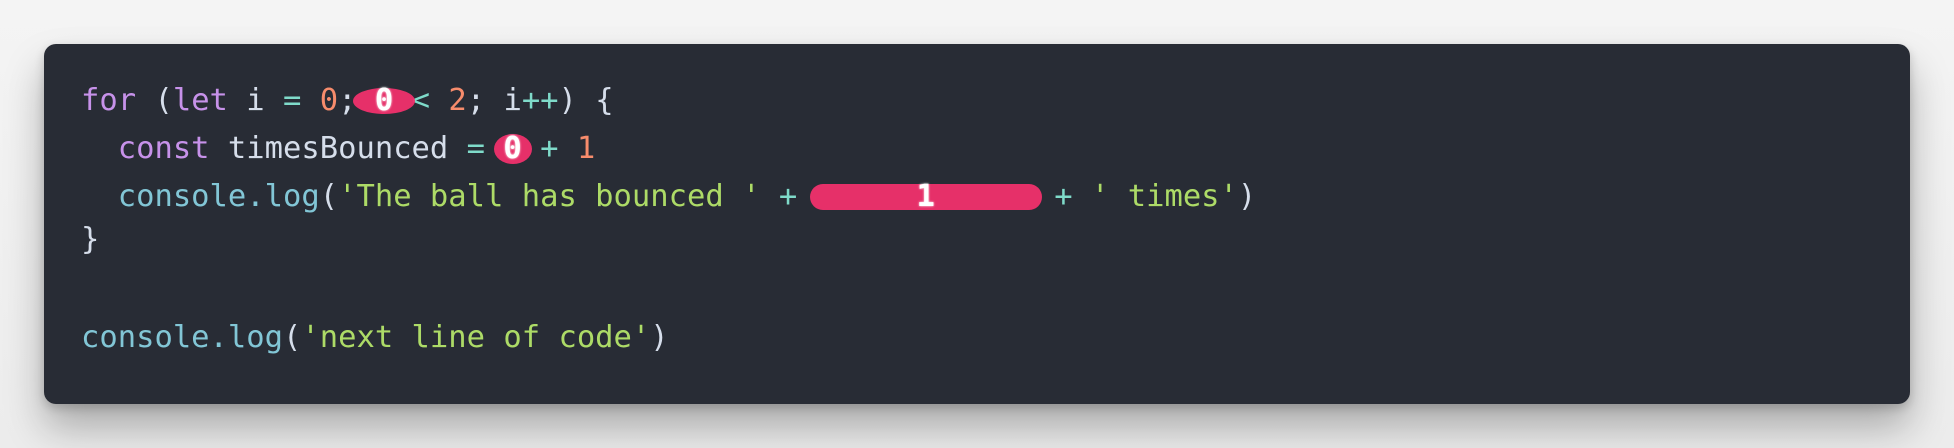  I want to click on operator-increment: ++, so click(540, 100).